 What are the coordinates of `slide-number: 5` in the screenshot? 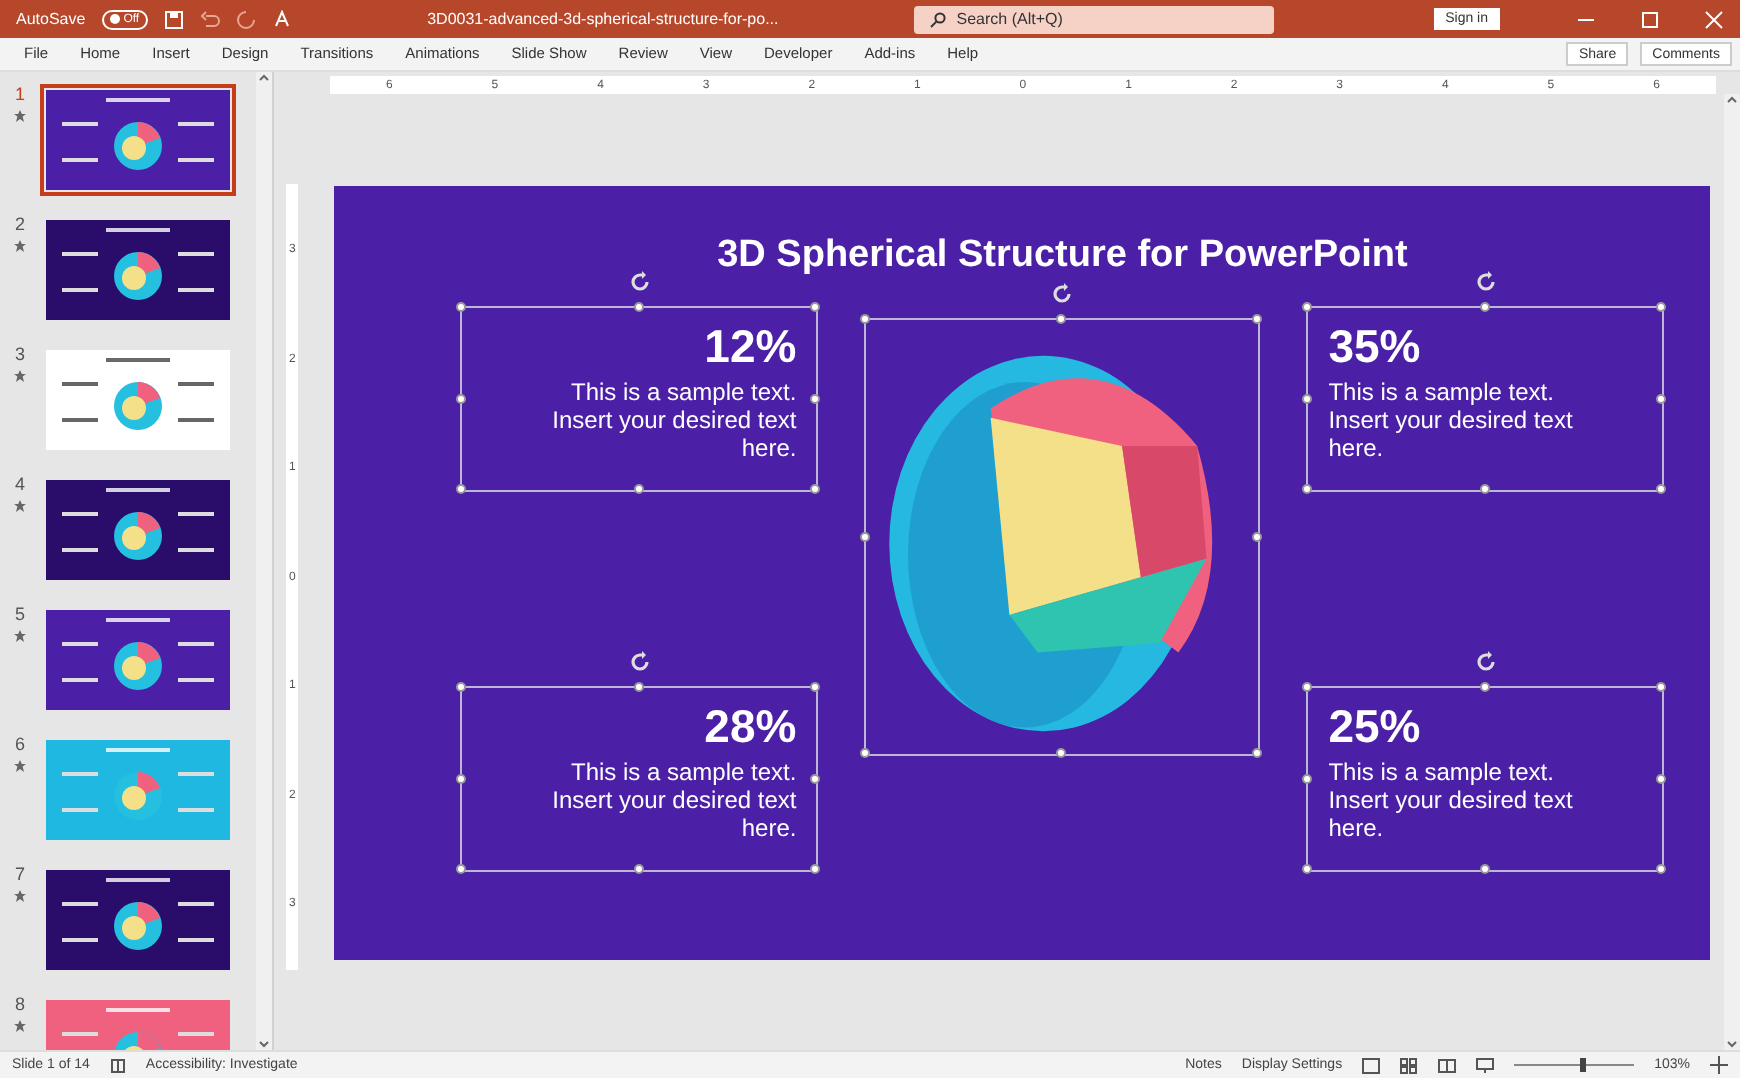 It's located at (19, 614).